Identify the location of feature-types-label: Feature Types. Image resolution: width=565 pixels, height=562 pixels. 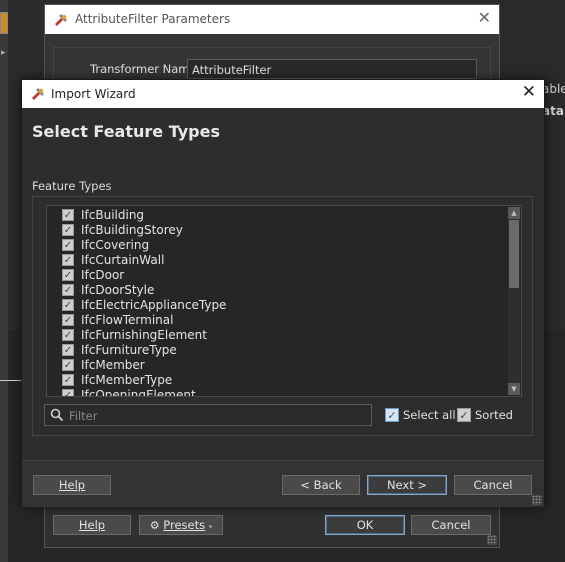
(72, 186).